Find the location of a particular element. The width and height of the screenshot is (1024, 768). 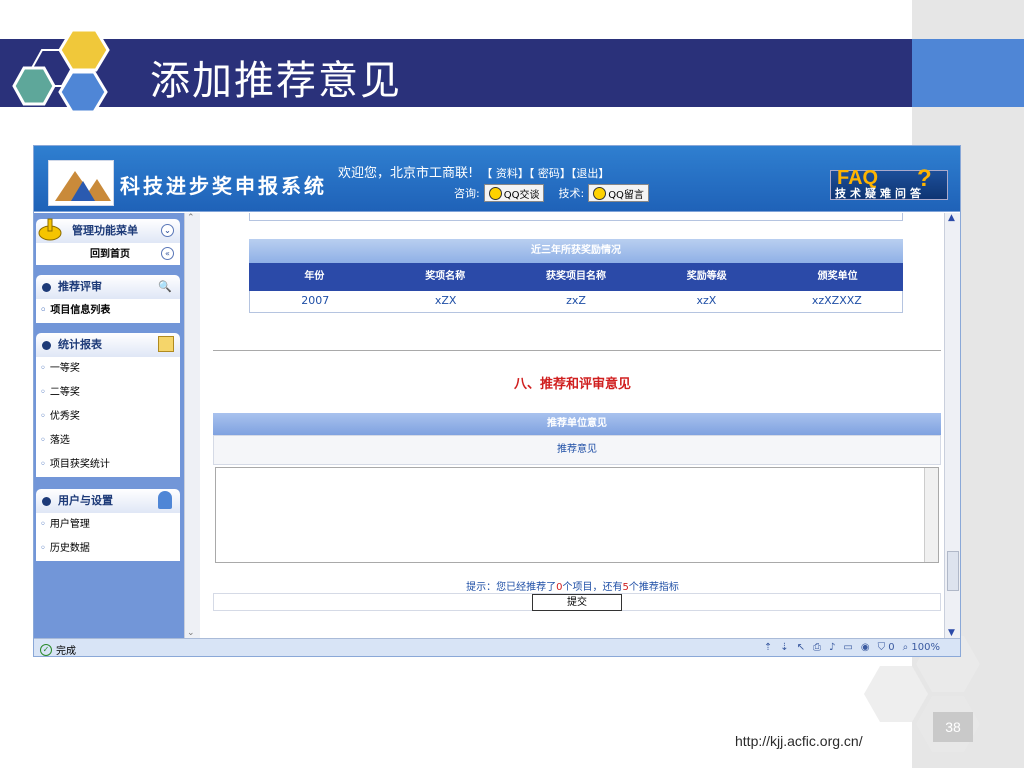

profile-link: 【 资料】 is located at coordinates (505, 173).